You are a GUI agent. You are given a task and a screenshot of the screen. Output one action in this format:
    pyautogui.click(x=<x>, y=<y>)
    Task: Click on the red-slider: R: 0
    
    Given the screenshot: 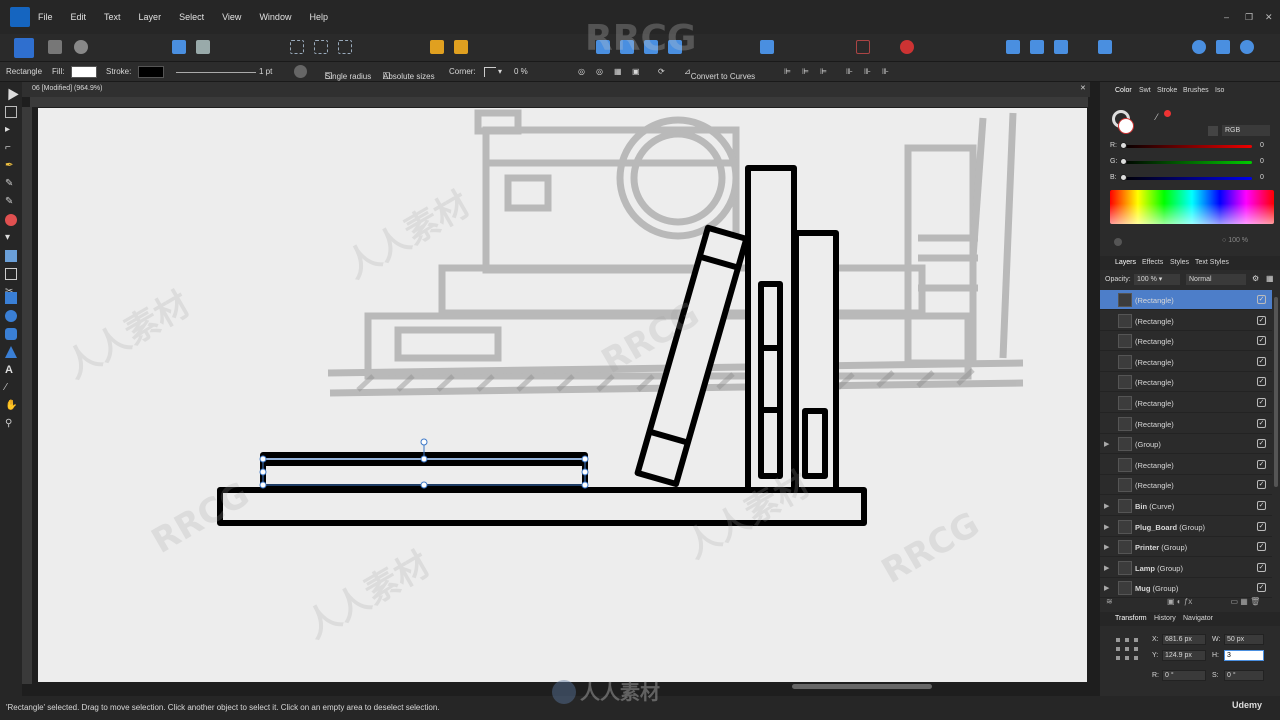 What is the action you would take?
    pyautogui.click(x=1192, y=147)
    